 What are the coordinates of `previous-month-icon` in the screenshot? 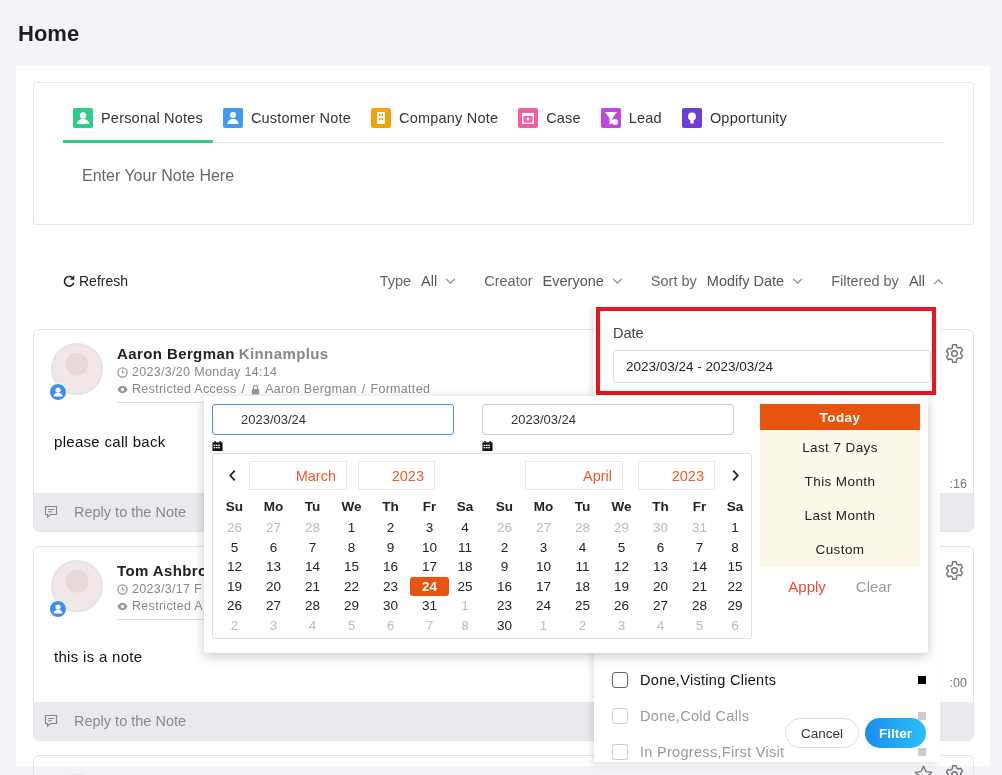 It's located at (232, 475).